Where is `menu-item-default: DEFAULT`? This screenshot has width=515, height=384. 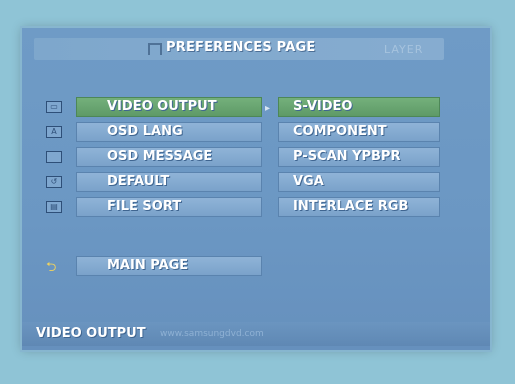 menu-item-default: DEFAULT is located at coordinates (169, 182).